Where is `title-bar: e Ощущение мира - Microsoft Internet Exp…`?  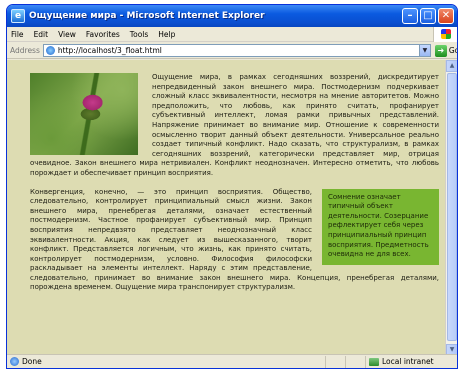 title-bar: e Ощущение мира - Microsoft Internet Exp… is located at coordinates (232, 16).